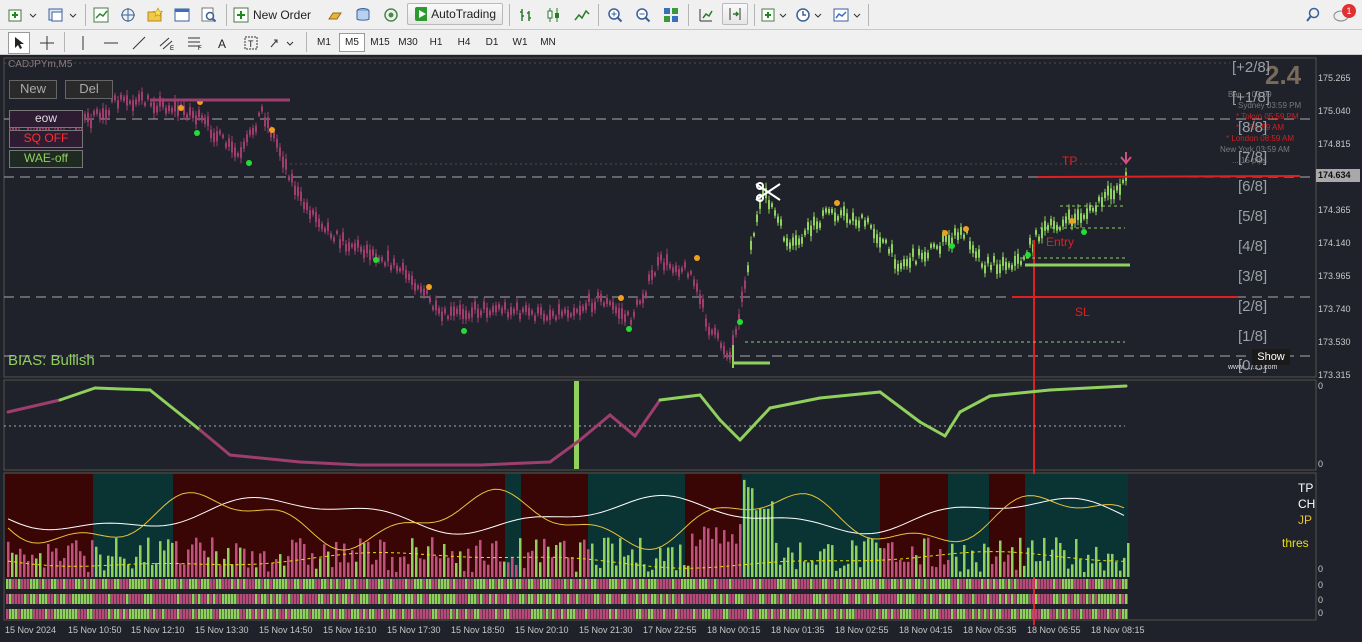 This screenshot has width=1362, height=642. Describe the element at coordinates (548, 42) in the screenshot. I see `timeframe-mn: MN` at that location.